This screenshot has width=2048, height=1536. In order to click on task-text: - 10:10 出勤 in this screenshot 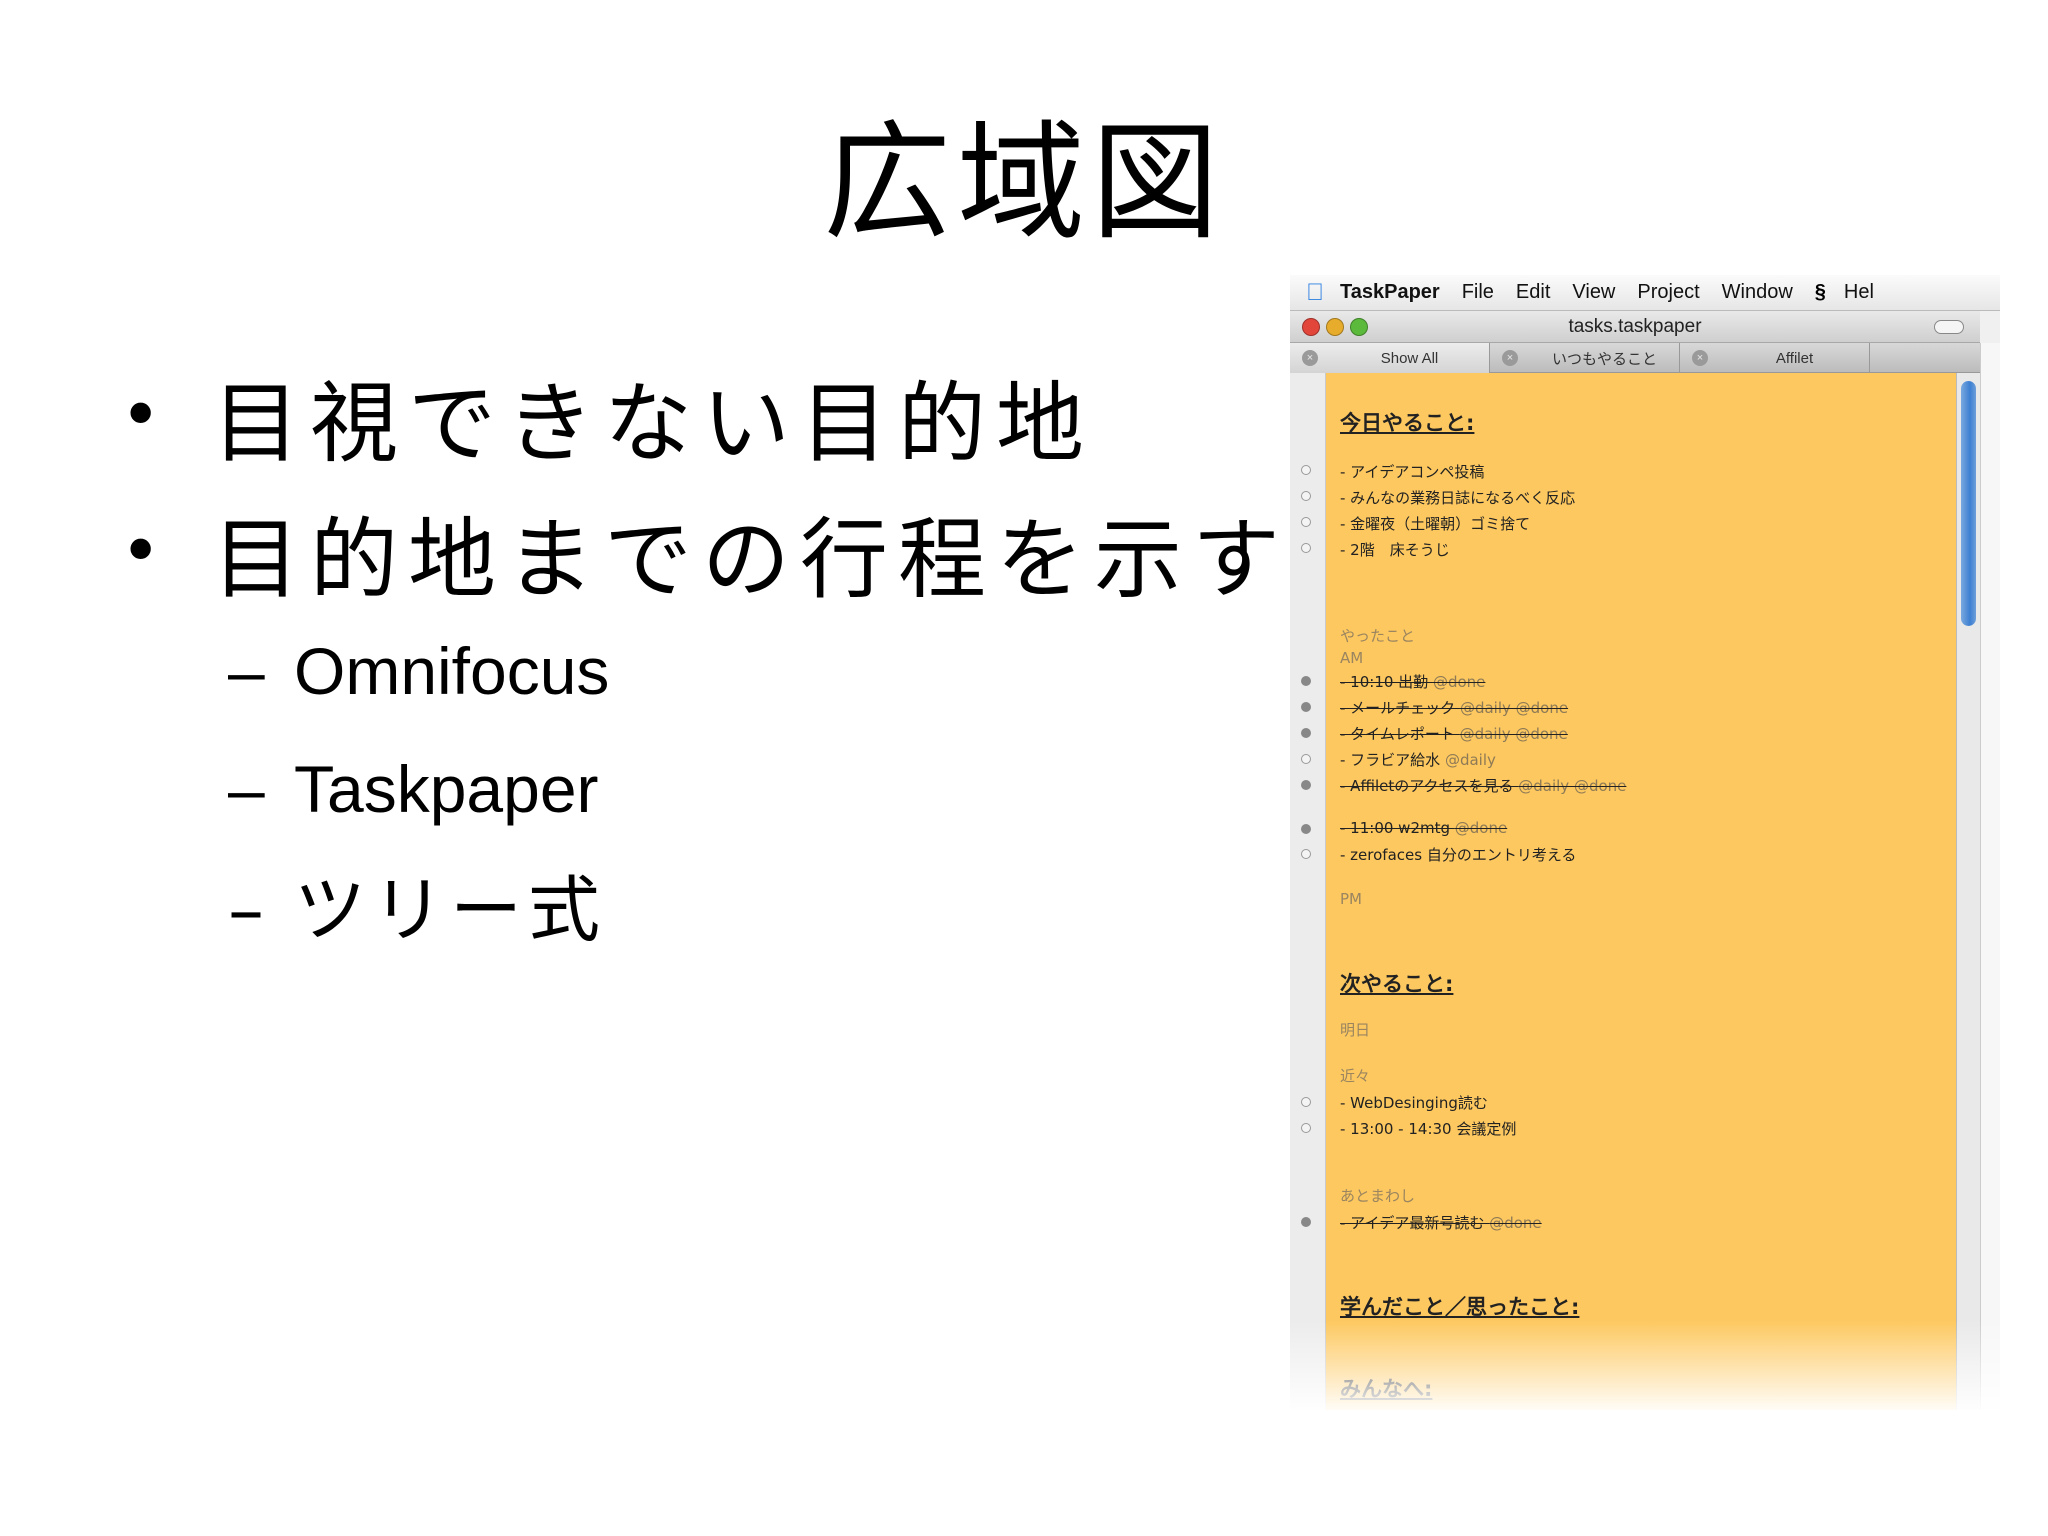, I will do `click(1386, 682)`.